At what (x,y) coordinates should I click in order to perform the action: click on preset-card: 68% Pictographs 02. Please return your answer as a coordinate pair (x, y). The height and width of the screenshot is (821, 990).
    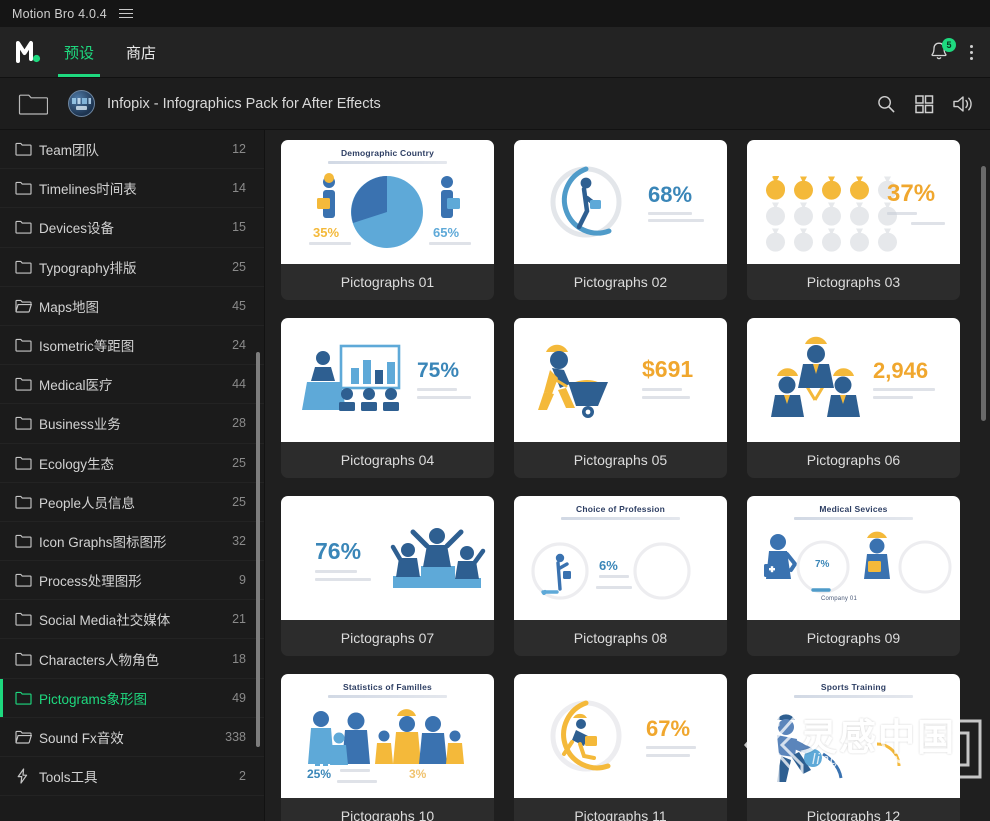
    Looking at the image, I should click on (620, 220).